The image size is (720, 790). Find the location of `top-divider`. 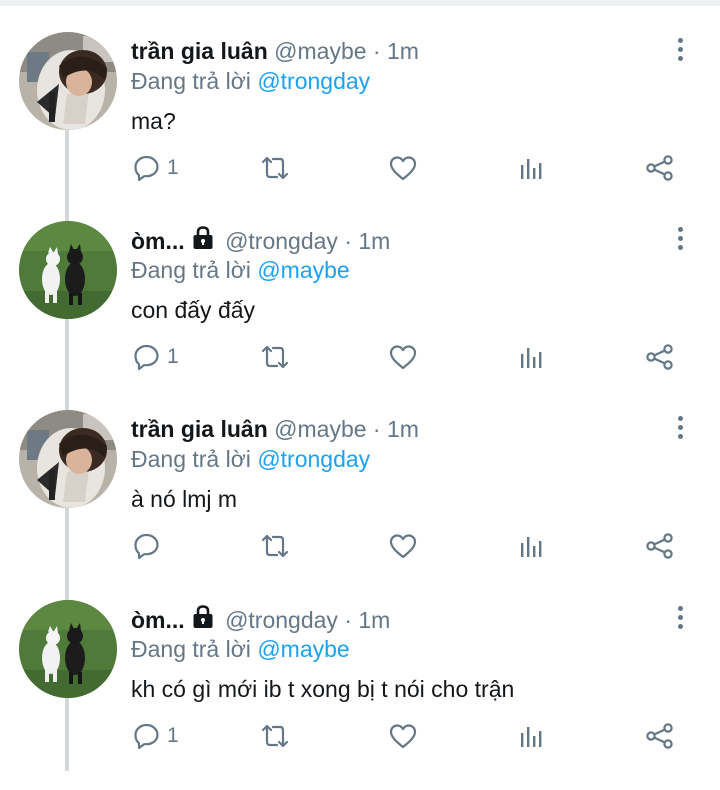

top-divider is located at coordinates (360, 3).